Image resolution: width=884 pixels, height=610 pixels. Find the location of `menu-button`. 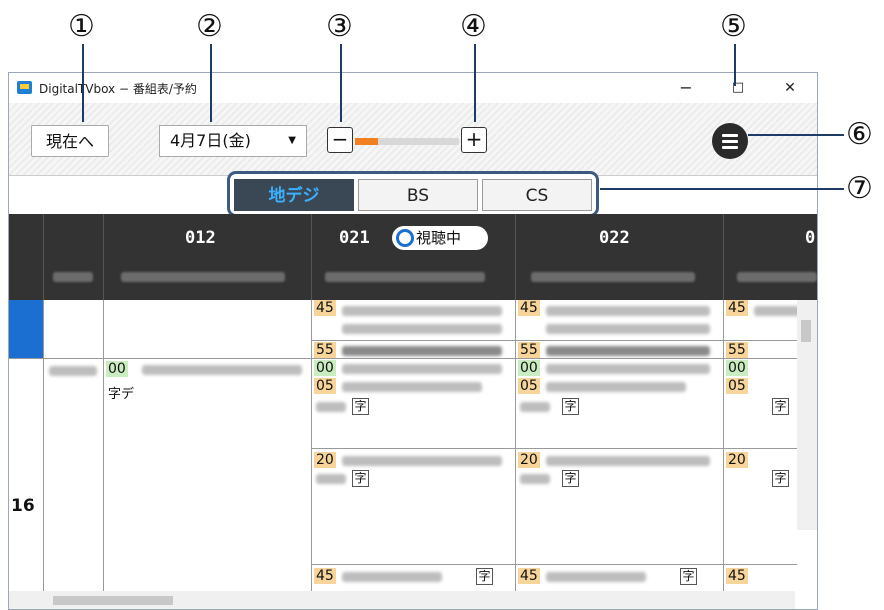

menu-button is located at coordinates (730, 141).